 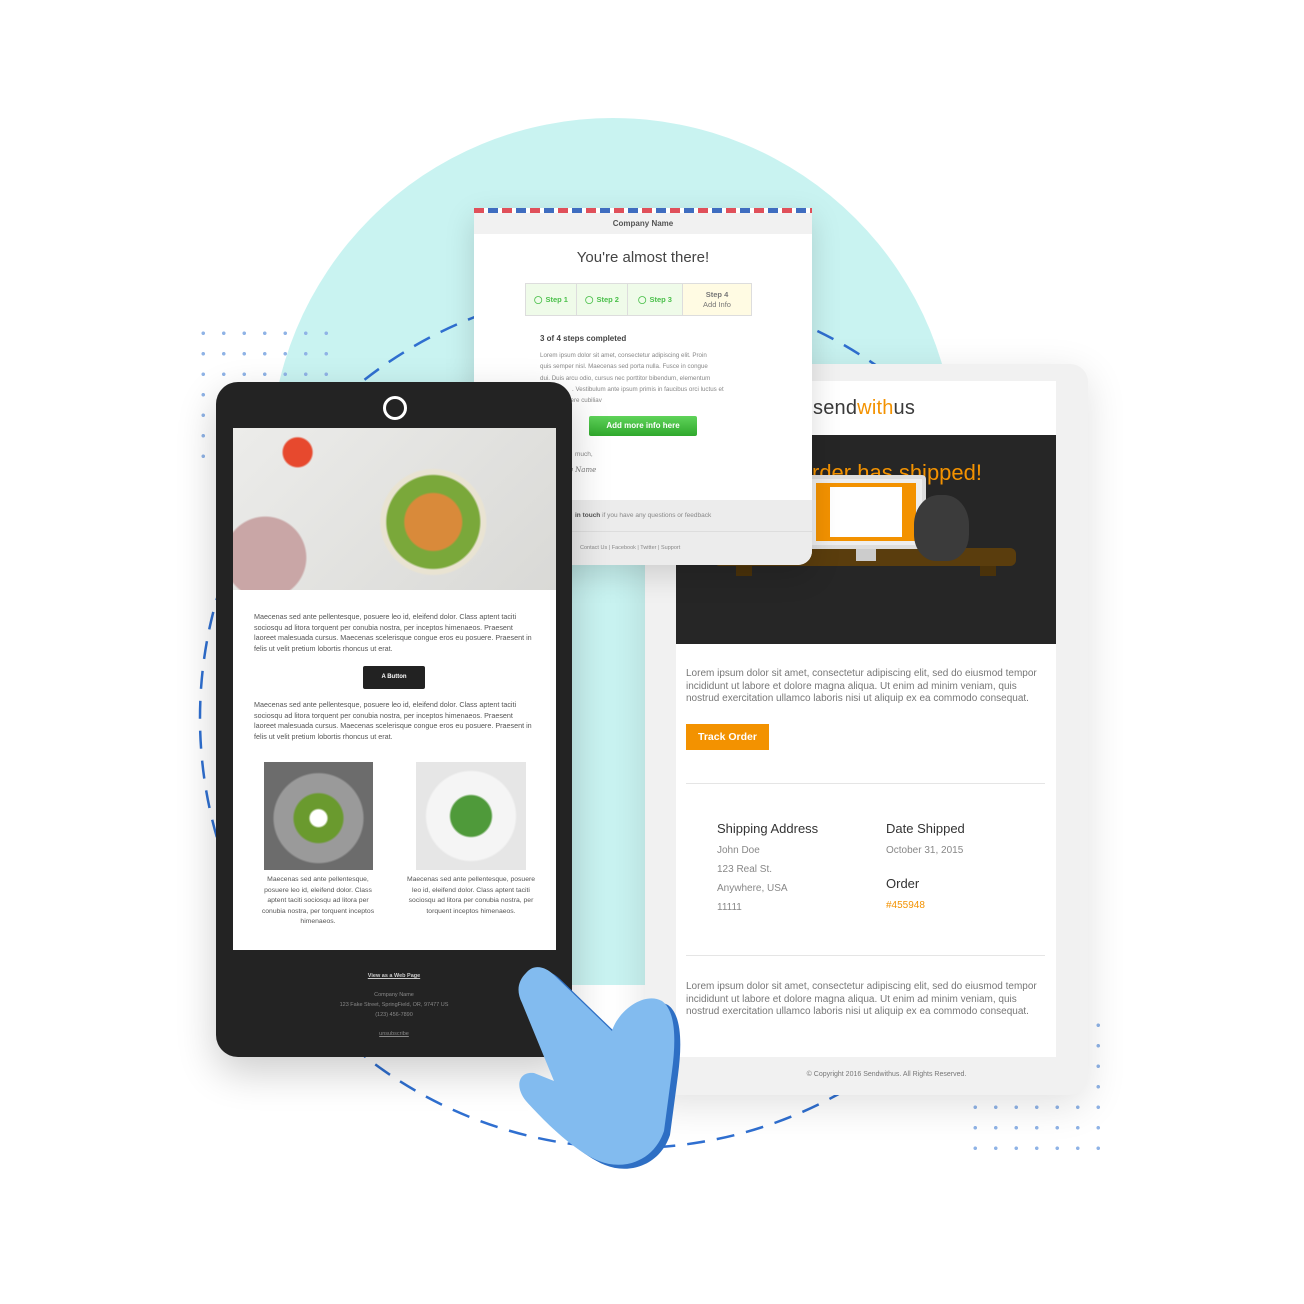 What do you see at coordinates (643, 257) in the screenshot?
I see `progress-title: You're almost there!` at bounding box center [643, 257].